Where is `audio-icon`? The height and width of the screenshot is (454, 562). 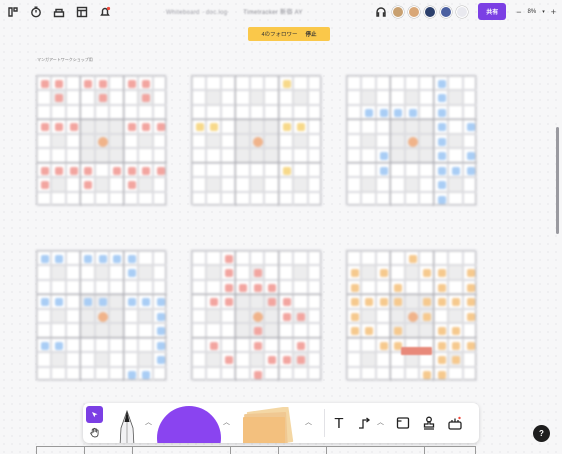
audio-icon is located at coordinates (381, 12).